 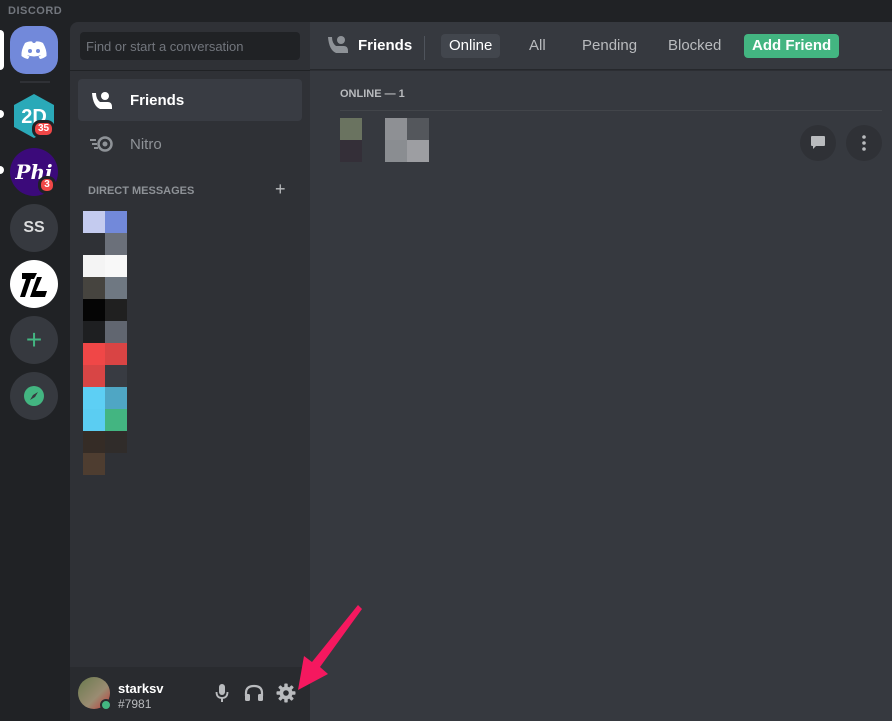 I want to click on microphone-icon, so click(x=222, y=693).